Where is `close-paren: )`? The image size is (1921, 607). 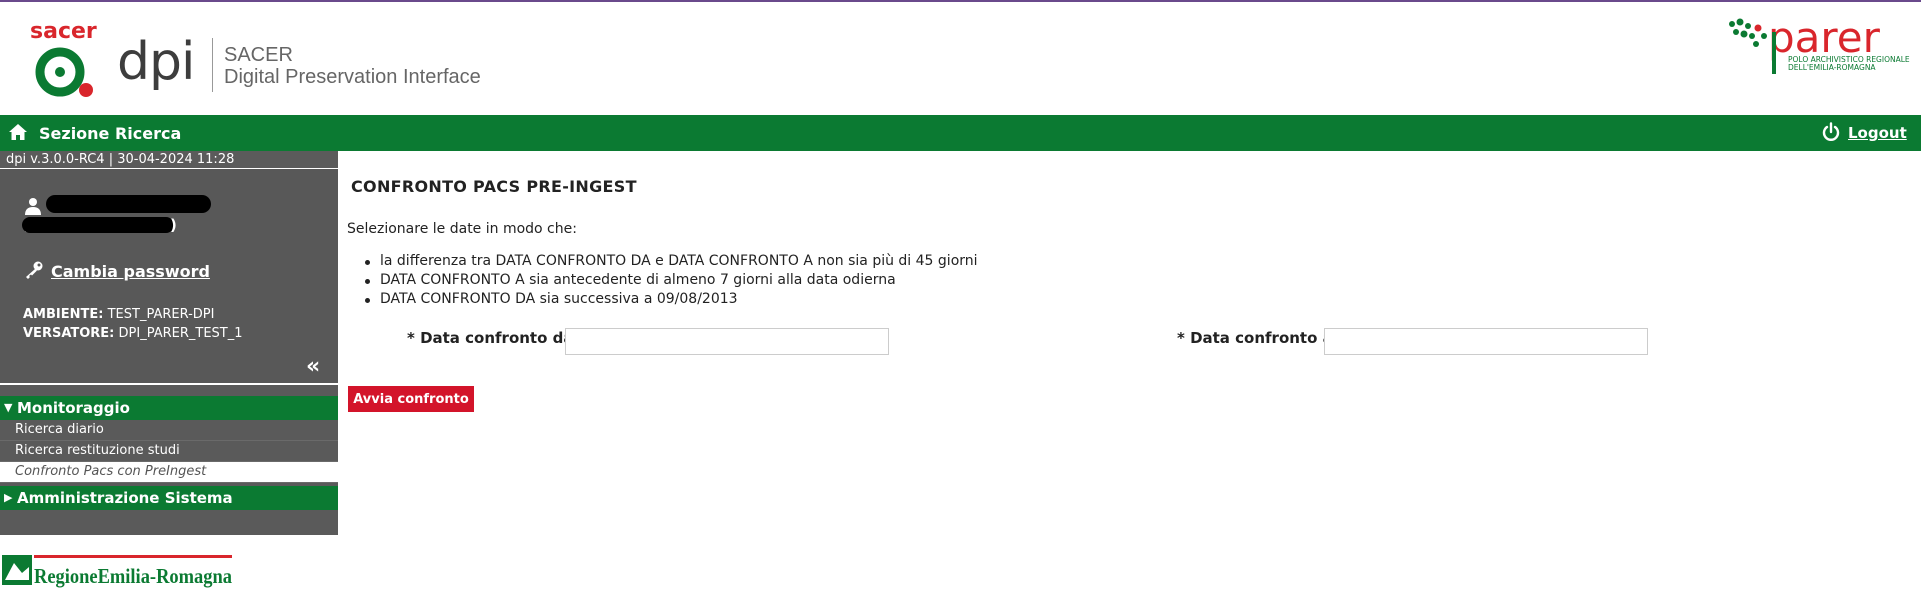
close-paren: ) is located at coordinates (173, 225).